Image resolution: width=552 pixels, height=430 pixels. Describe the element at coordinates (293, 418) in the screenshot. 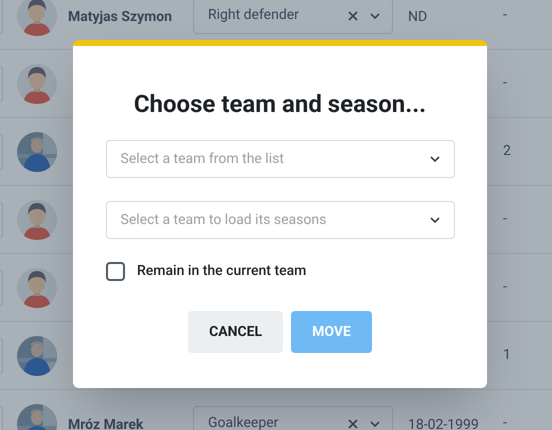

I see `position-select: Goalkeeper` at that location.